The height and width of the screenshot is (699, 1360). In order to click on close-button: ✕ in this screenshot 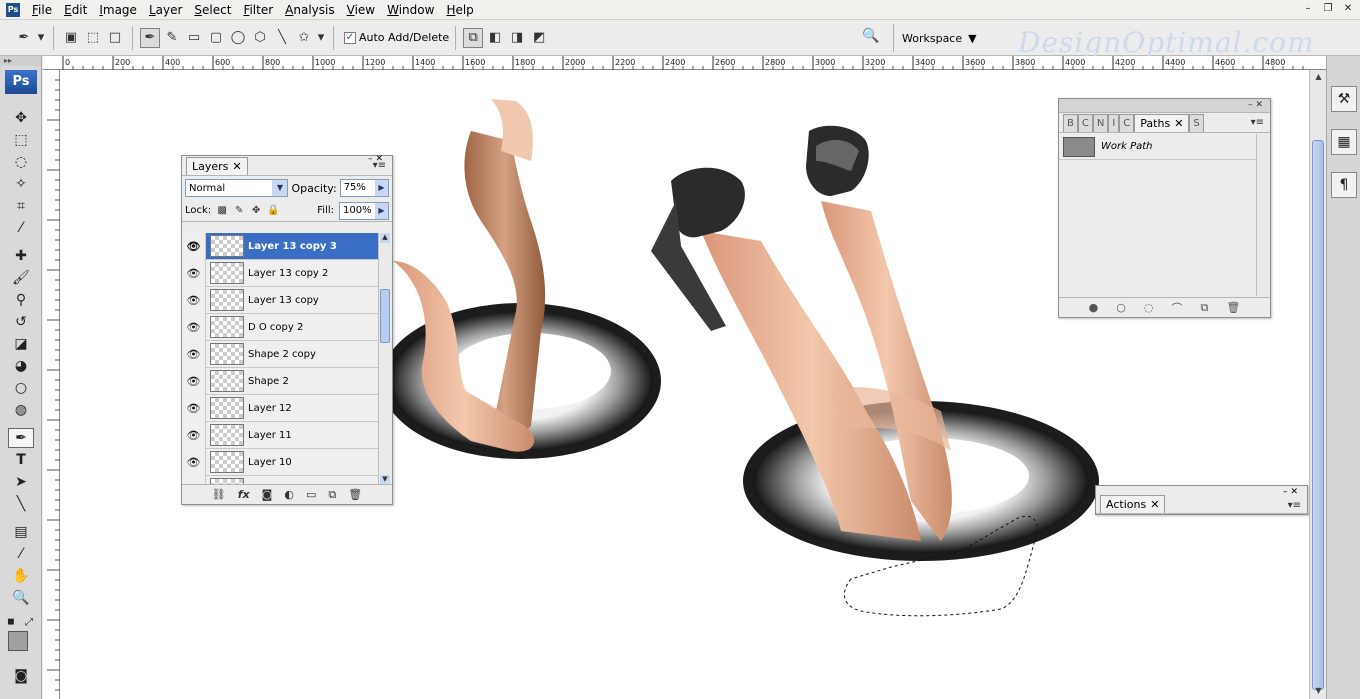, I will do `click(1348, 9)`.